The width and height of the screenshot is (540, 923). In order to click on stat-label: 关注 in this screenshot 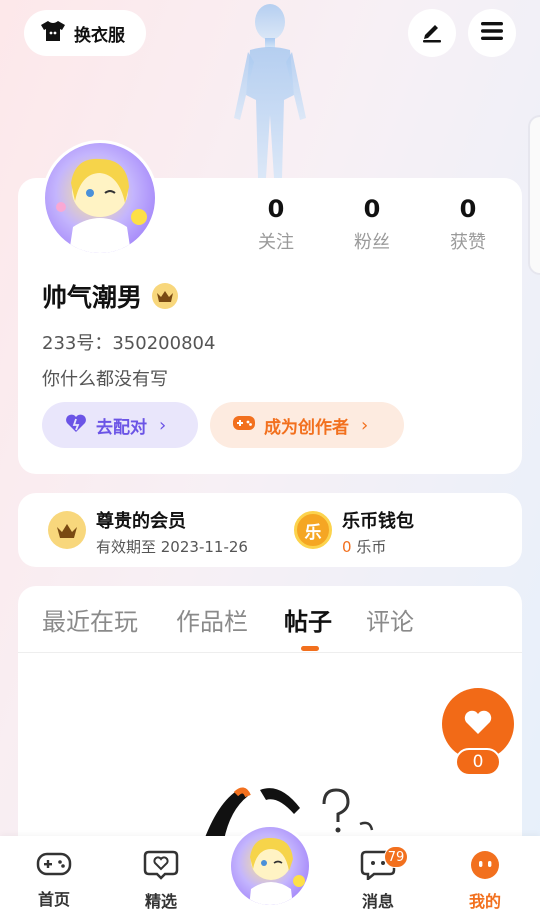, I will do `click(276, 242)`.